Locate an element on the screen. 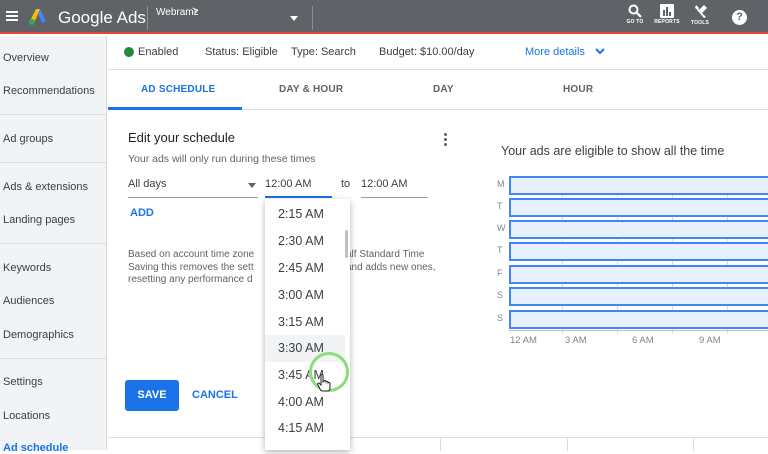 The image size is (768, 454). active-tab-indicator is located at coordinates (175, 108).